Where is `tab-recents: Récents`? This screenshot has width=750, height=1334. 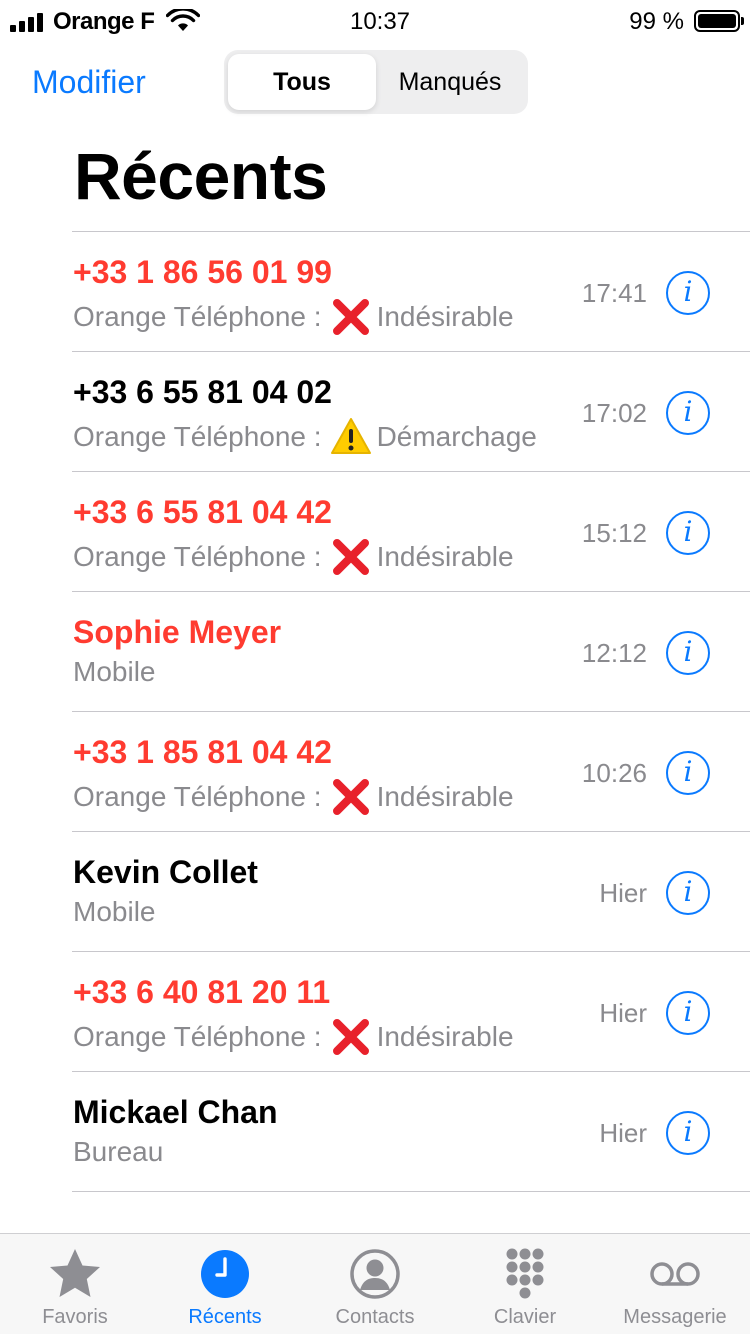
tab-recents: Récents is located at coordinates (225, 1284).